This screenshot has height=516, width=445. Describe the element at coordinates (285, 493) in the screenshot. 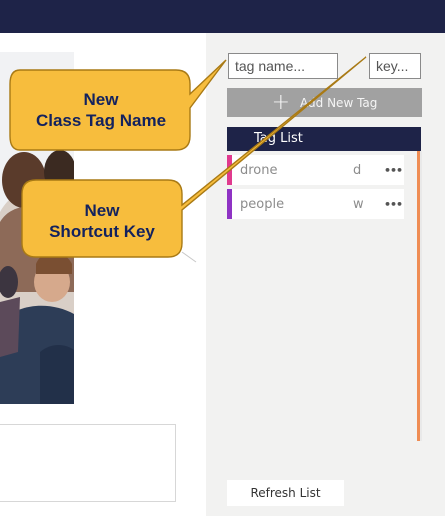

I see `refresh-list-button: Refresh List` at that location.